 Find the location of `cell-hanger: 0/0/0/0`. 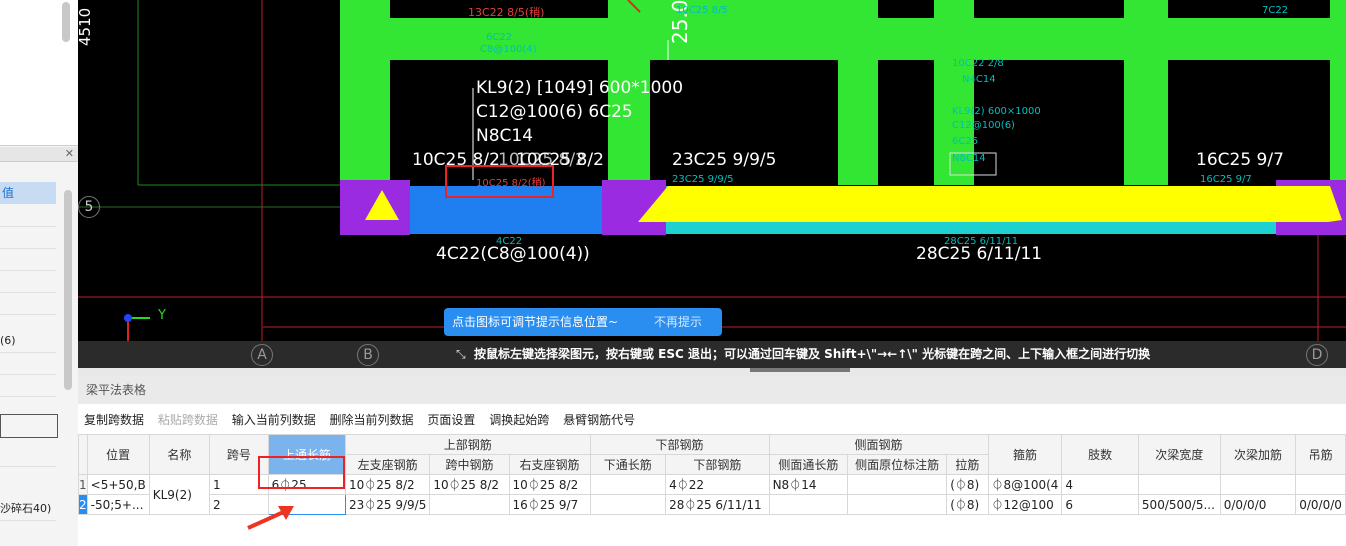

cell-hanger: 0/0/0/0 is located at coordinates (1320, 504).